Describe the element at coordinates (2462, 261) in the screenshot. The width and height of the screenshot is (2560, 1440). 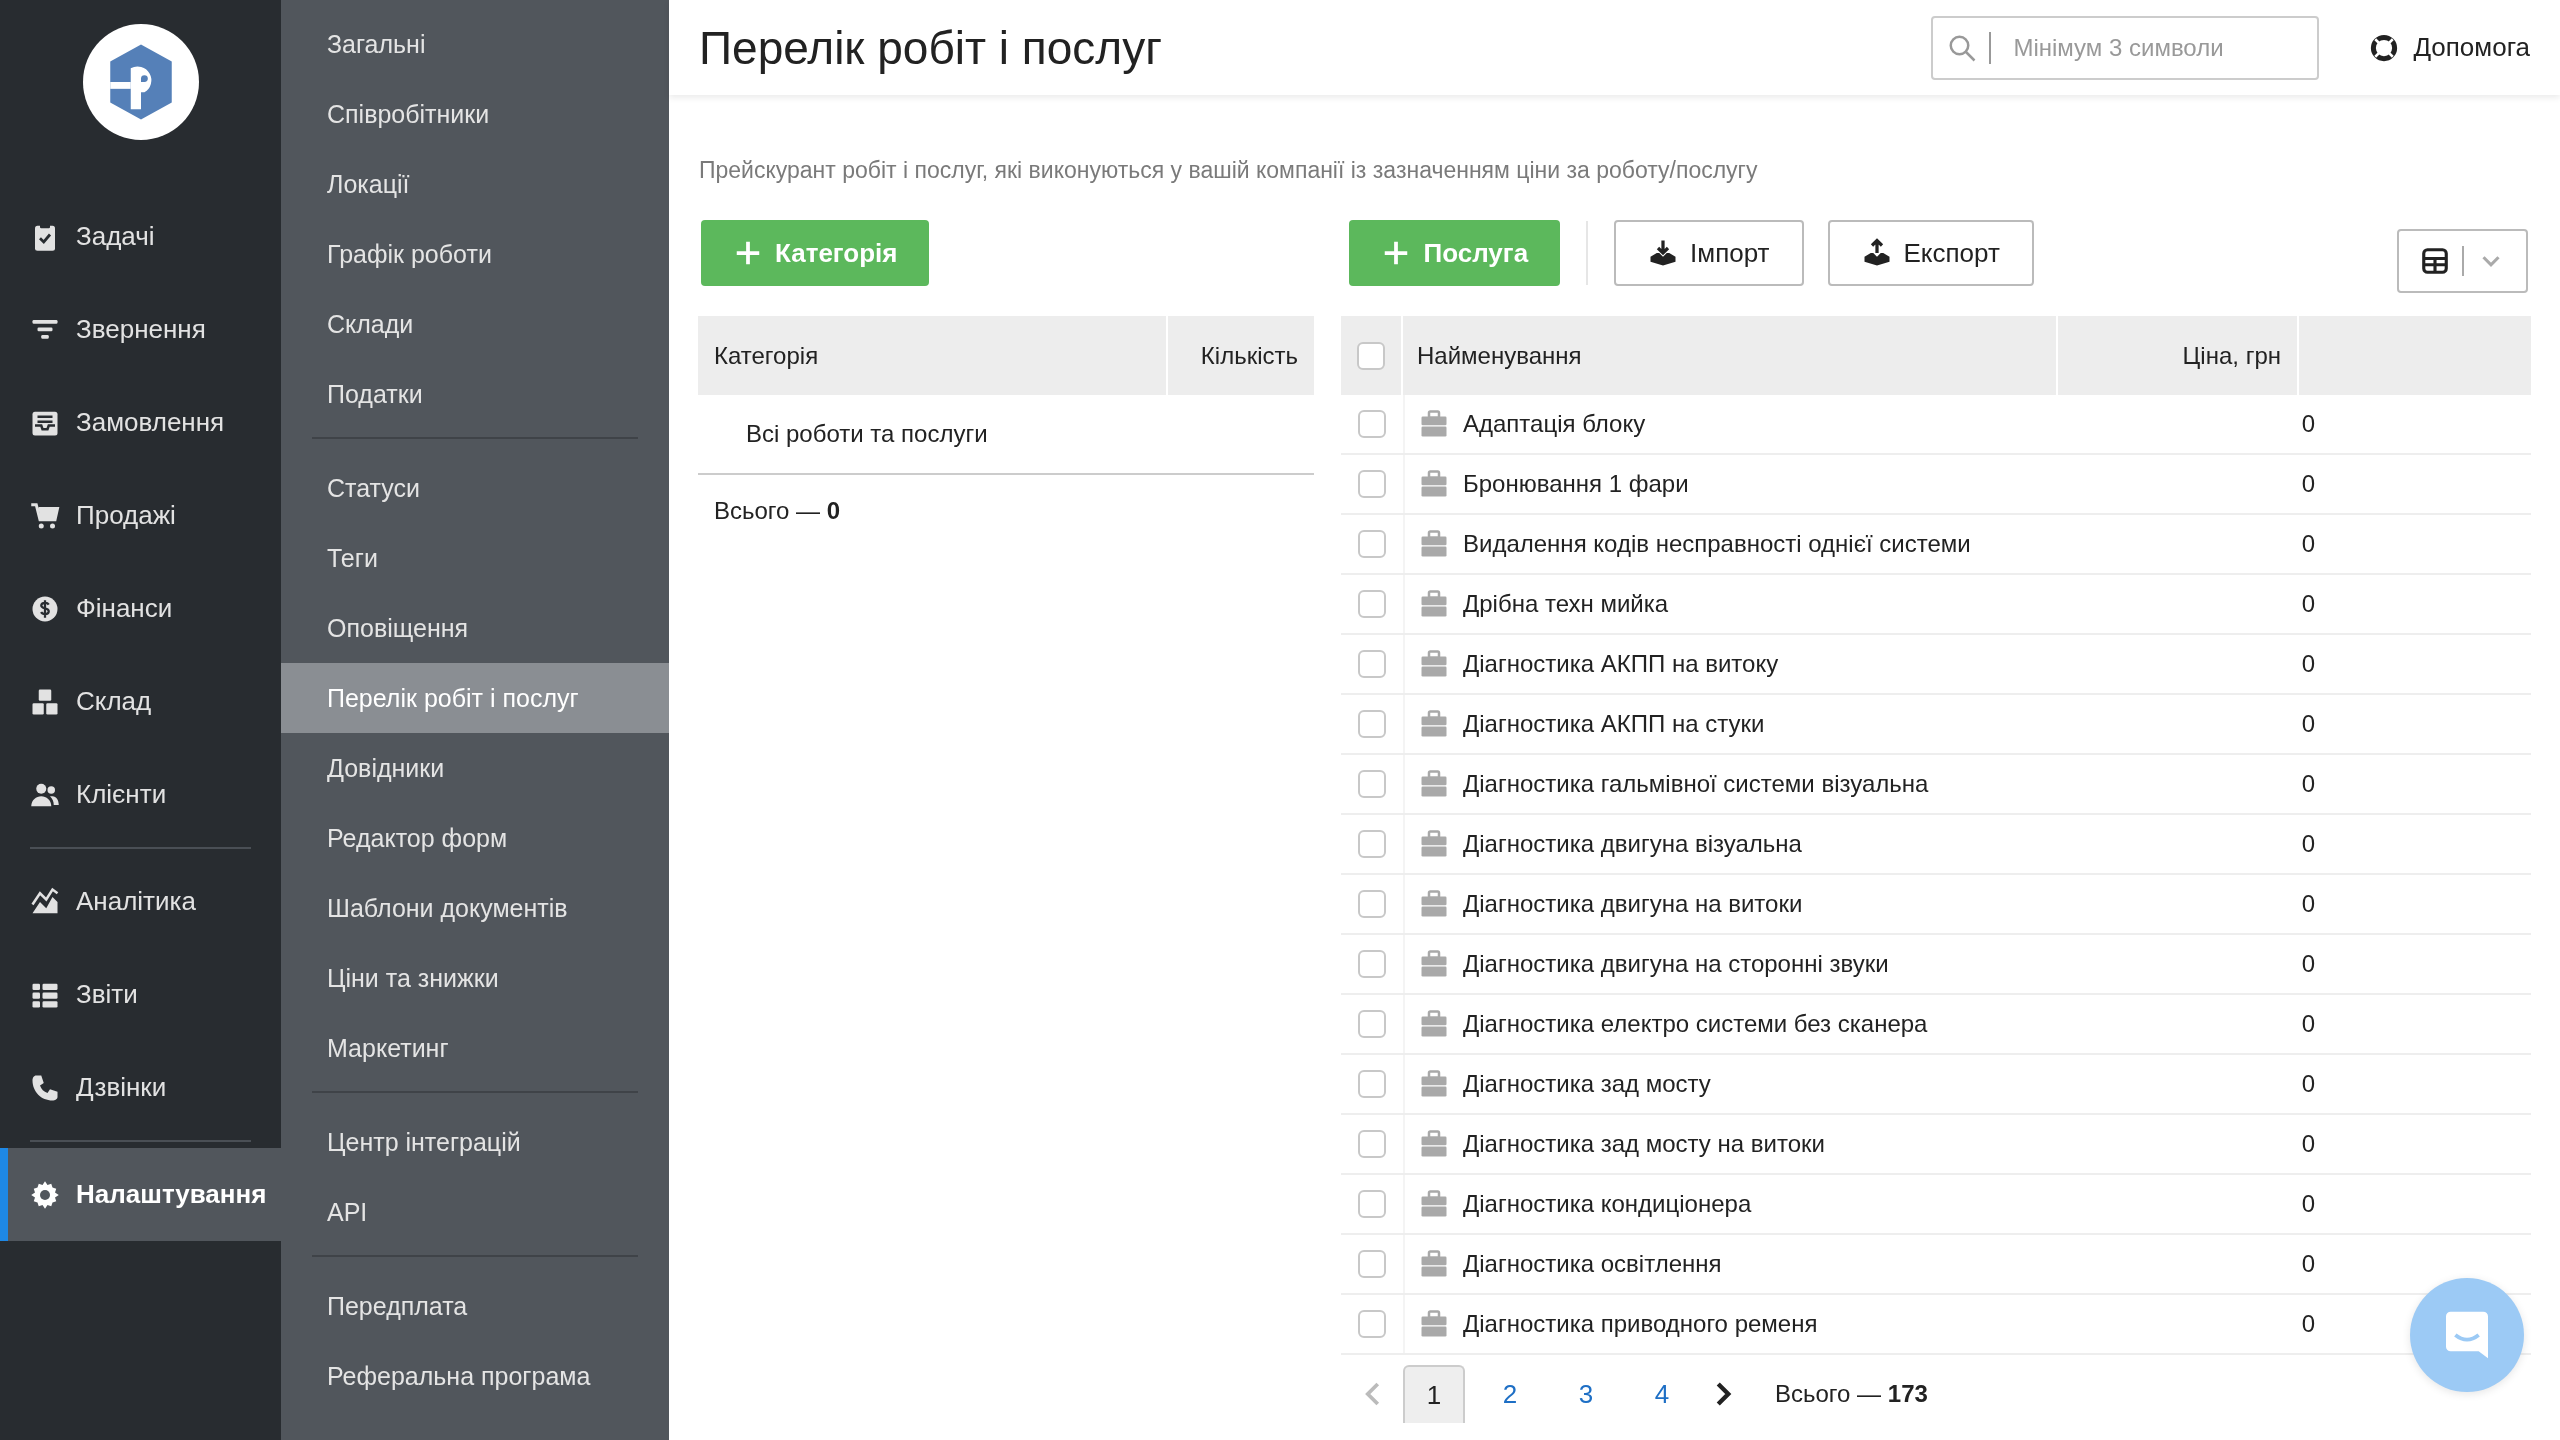
I see `view-toggle-button` at that location.